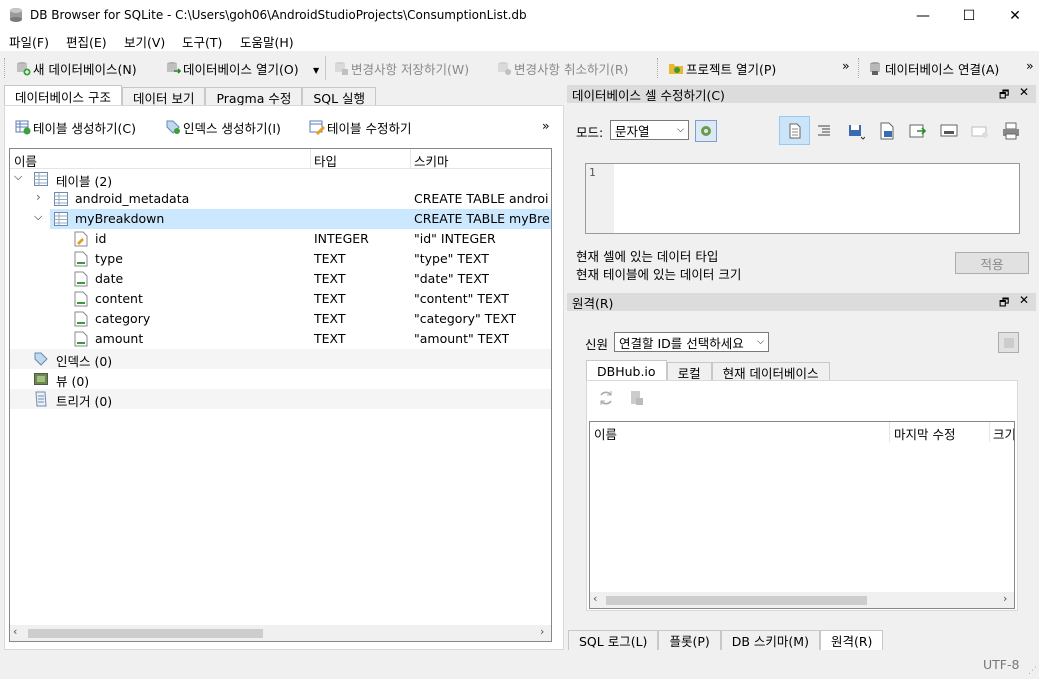  Describe the element at coordinates (918, 131) in the screenshot. I see `set-null-icon` at that location.